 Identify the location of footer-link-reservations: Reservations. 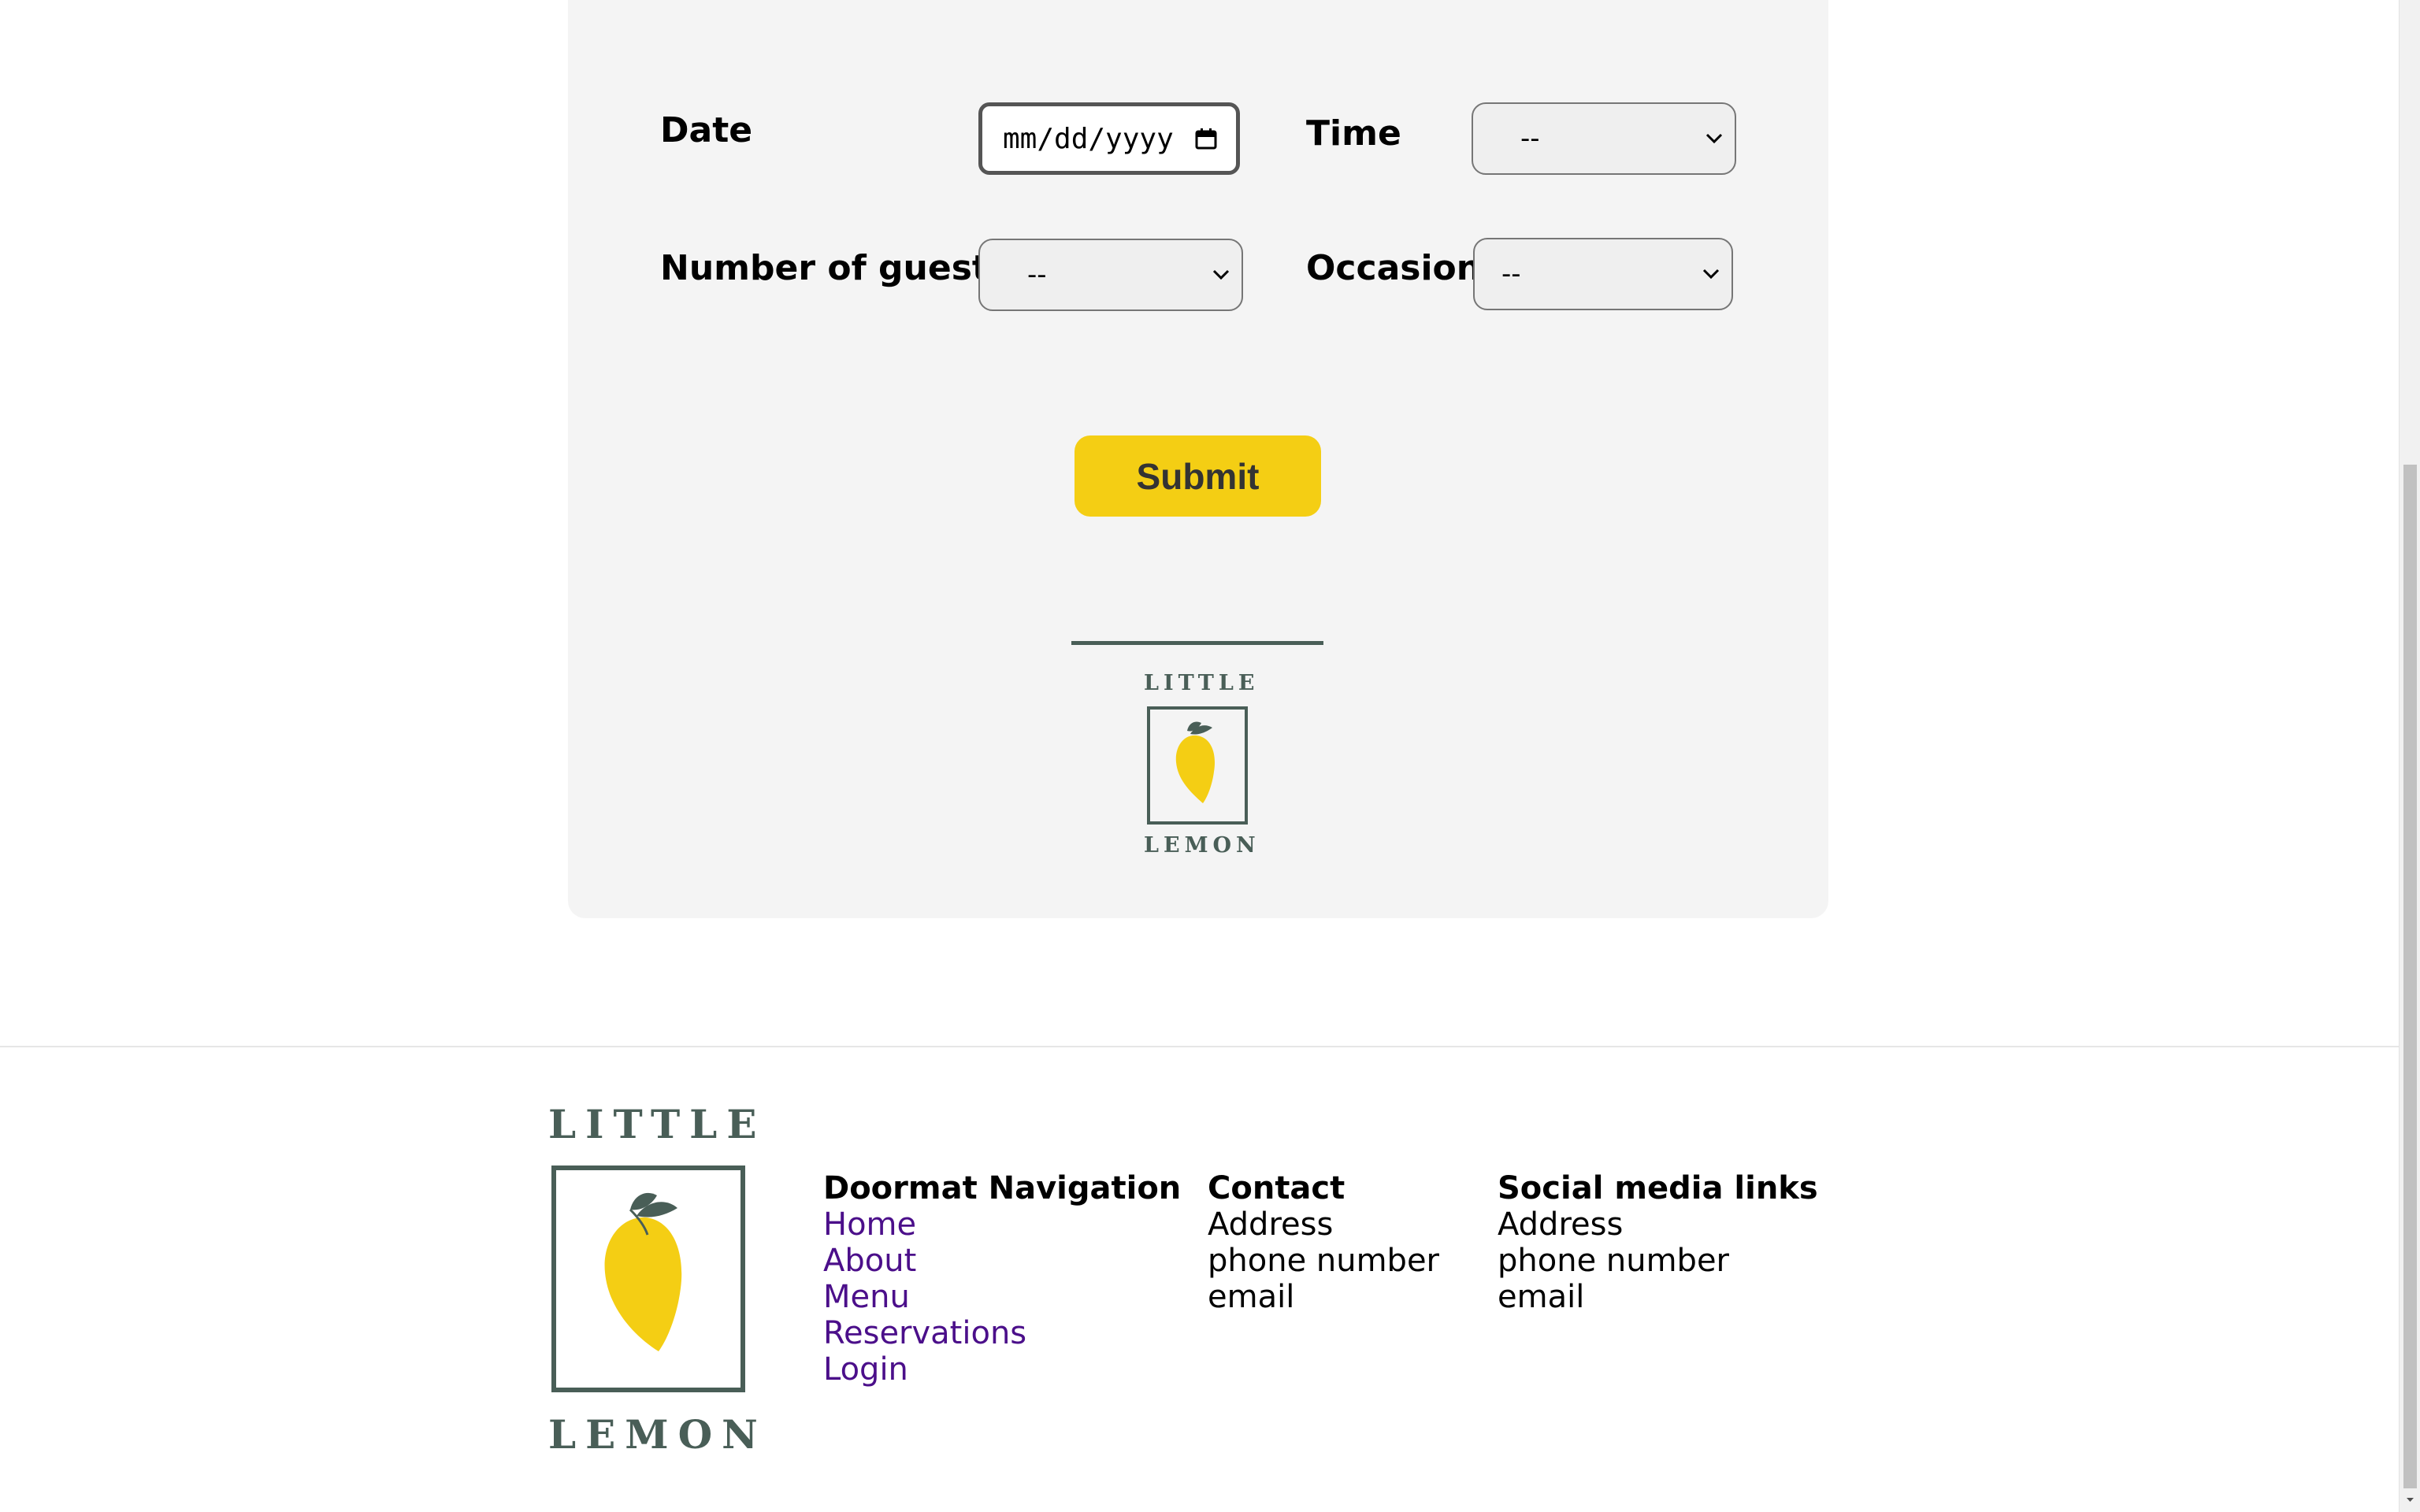
(1002, 1333).